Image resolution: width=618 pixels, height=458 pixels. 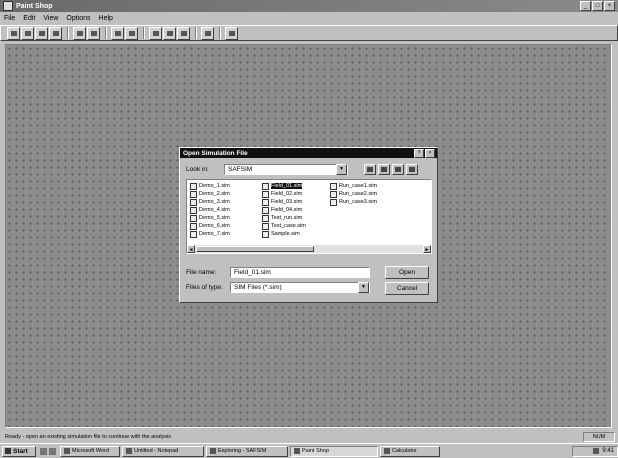 I want to click on list-item: Run_case1.sim, so click(x=353, y=186).